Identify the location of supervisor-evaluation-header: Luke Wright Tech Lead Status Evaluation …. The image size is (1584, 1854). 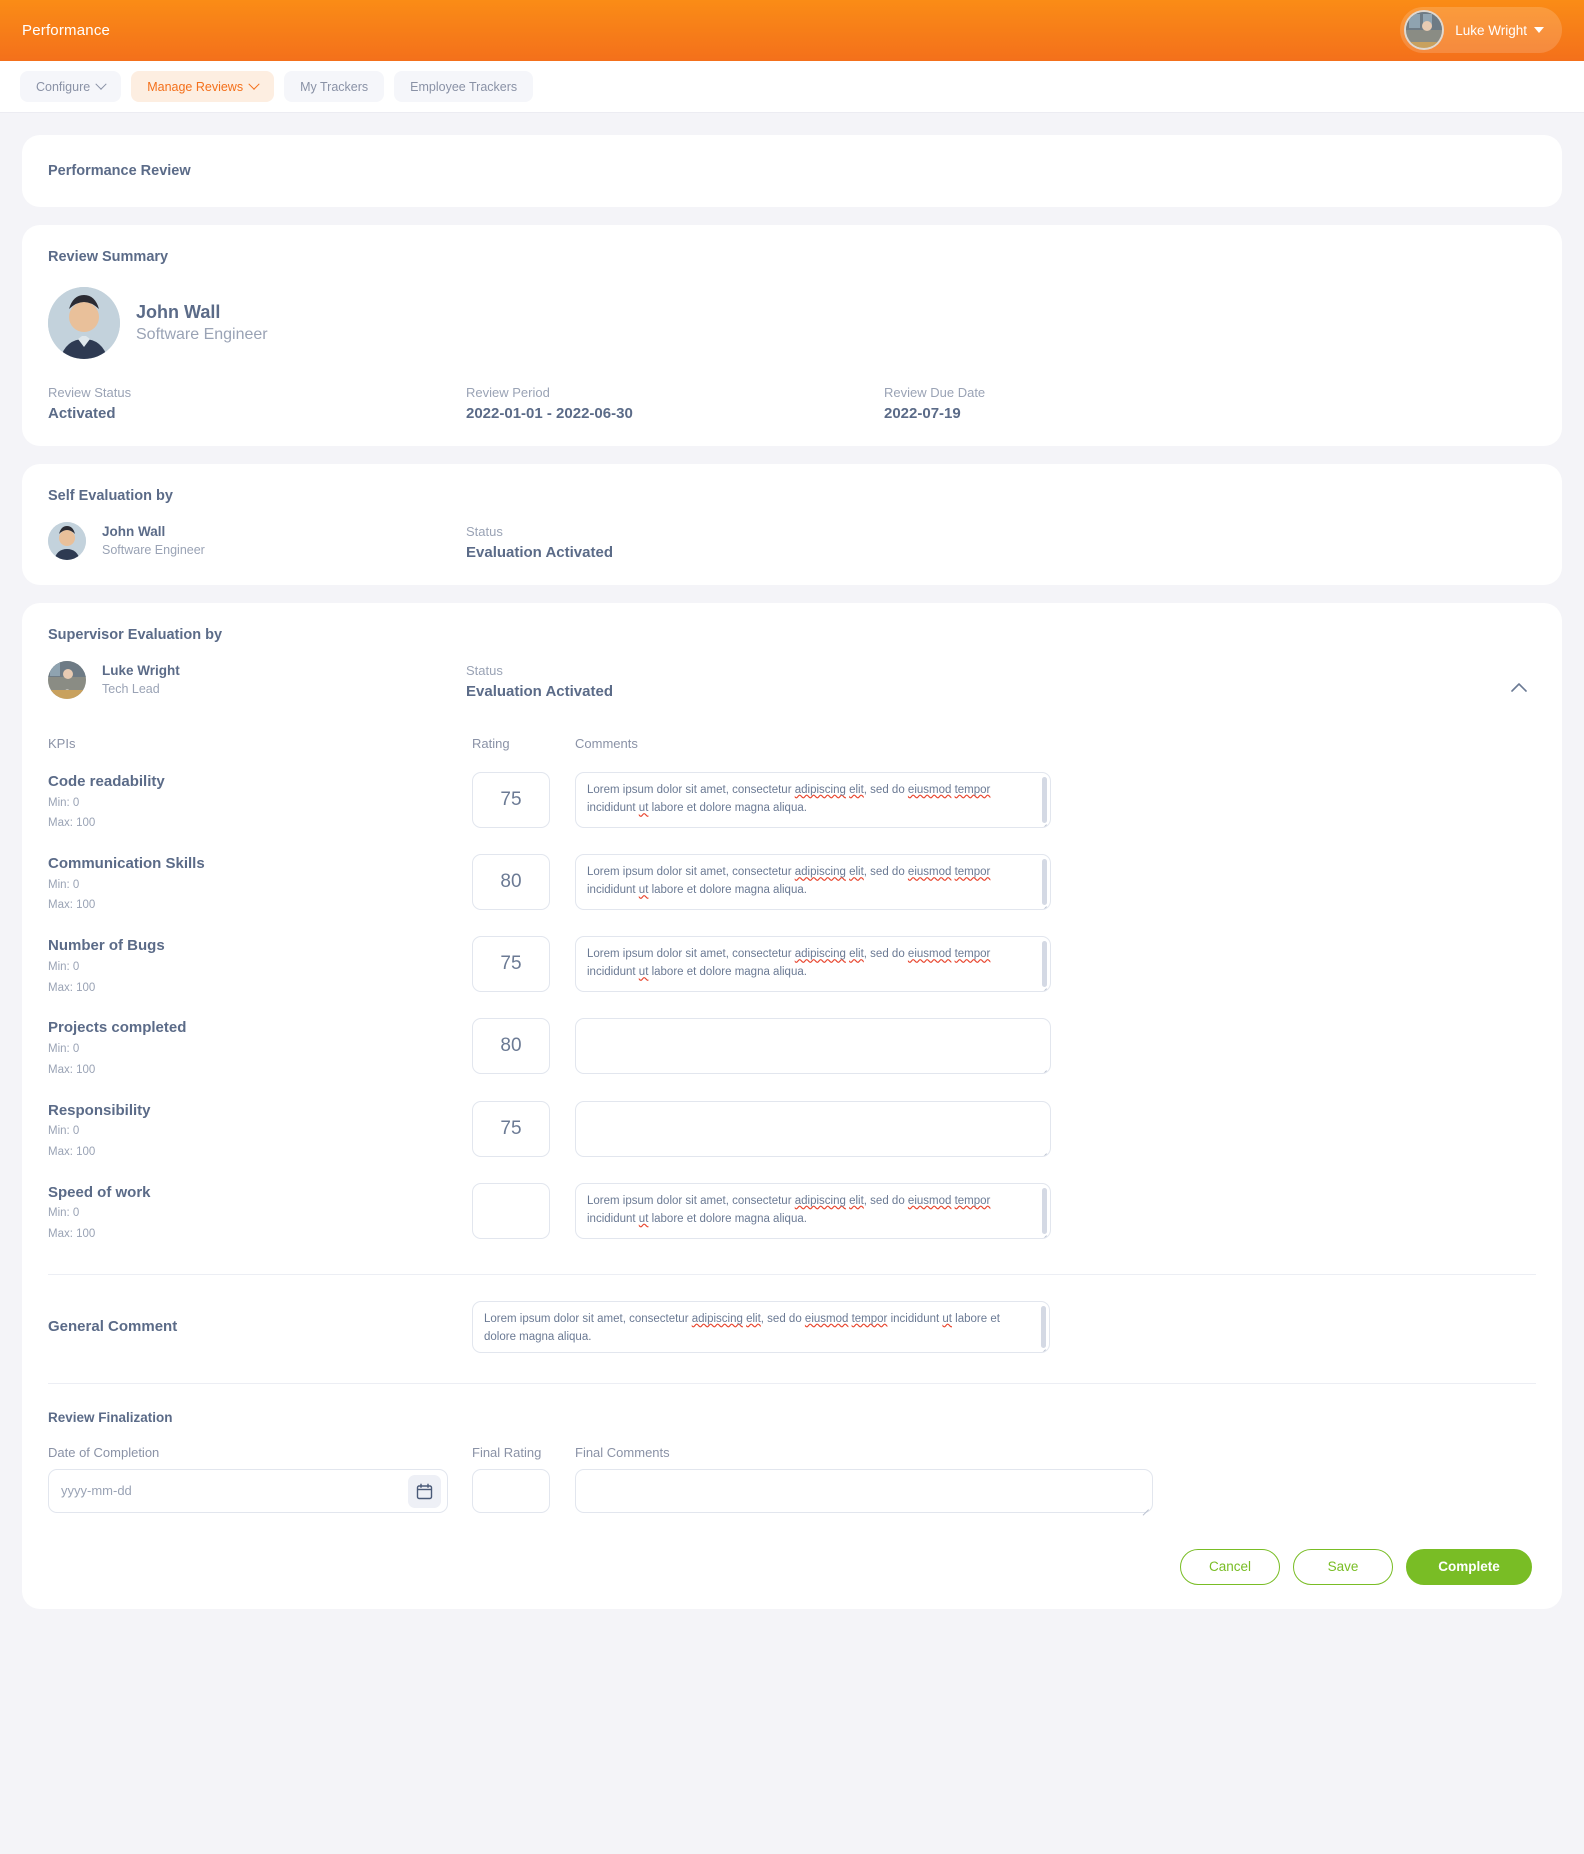
(792, 680).